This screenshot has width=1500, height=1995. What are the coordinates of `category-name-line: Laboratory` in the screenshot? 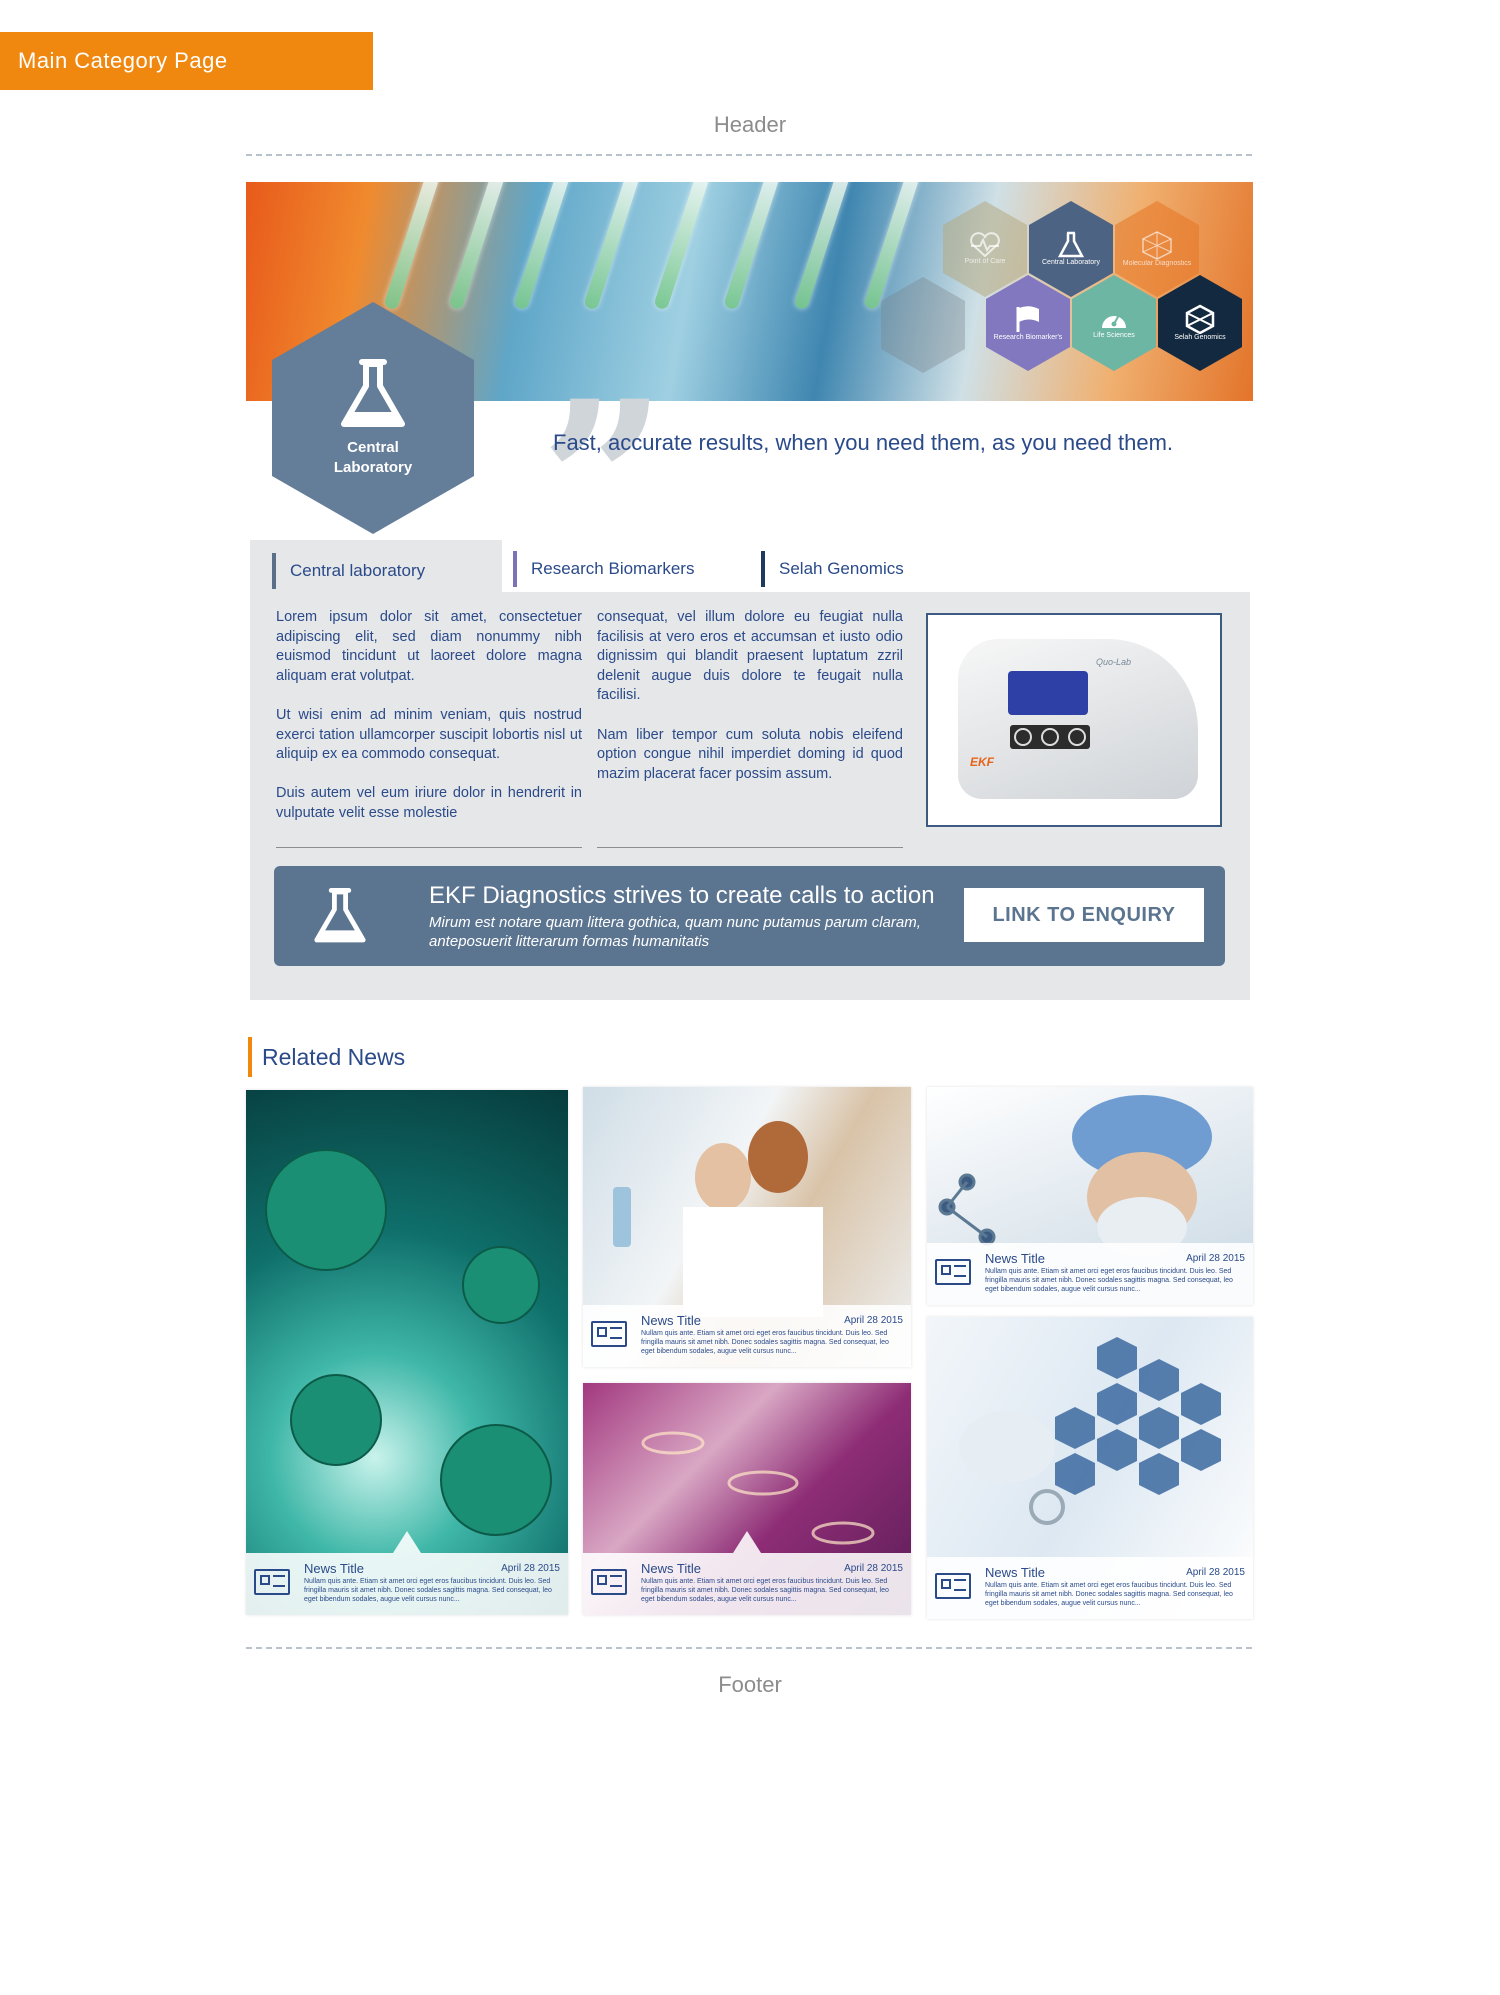 It's located at (373, 467).